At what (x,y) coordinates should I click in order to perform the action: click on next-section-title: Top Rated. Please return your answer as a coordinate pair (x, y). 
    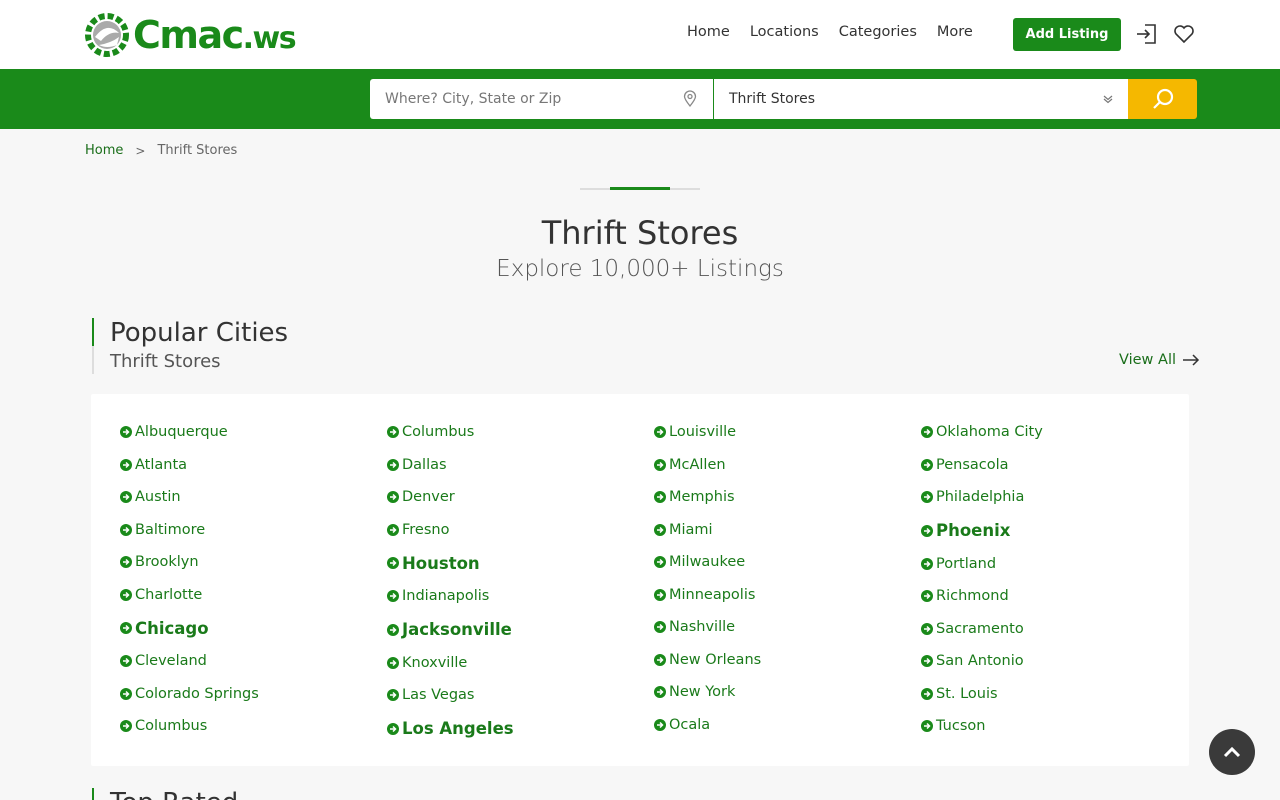
    Looking at the image, I should click on (165, 794).